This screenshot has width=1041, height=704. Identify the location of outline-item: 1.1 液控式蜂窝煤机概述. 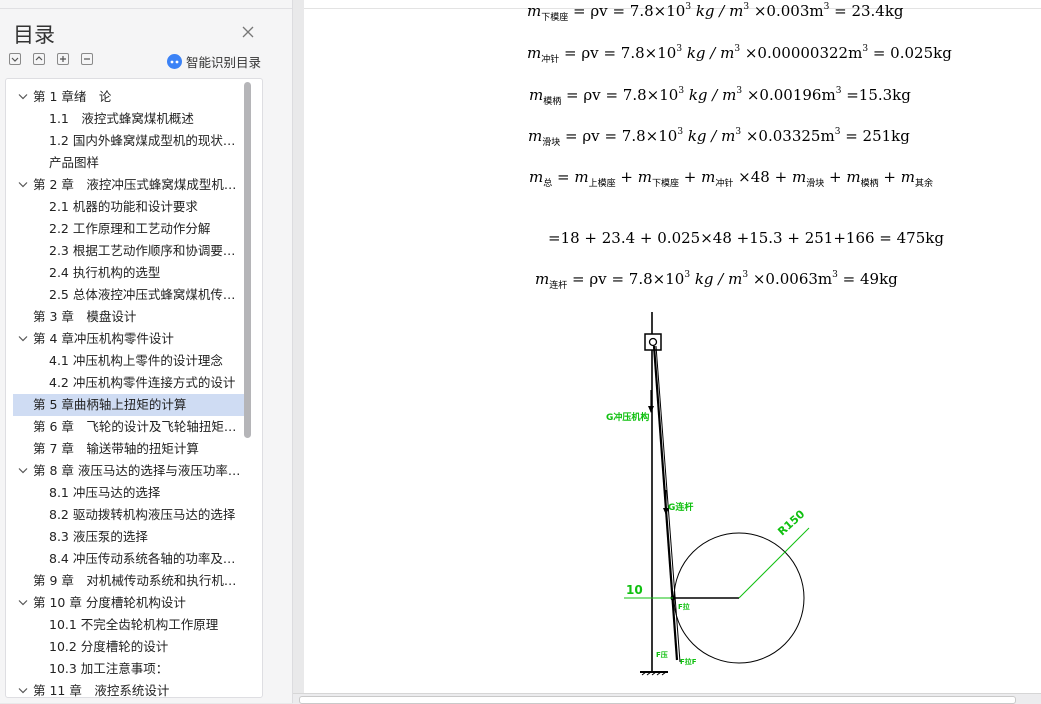
(128, 119).